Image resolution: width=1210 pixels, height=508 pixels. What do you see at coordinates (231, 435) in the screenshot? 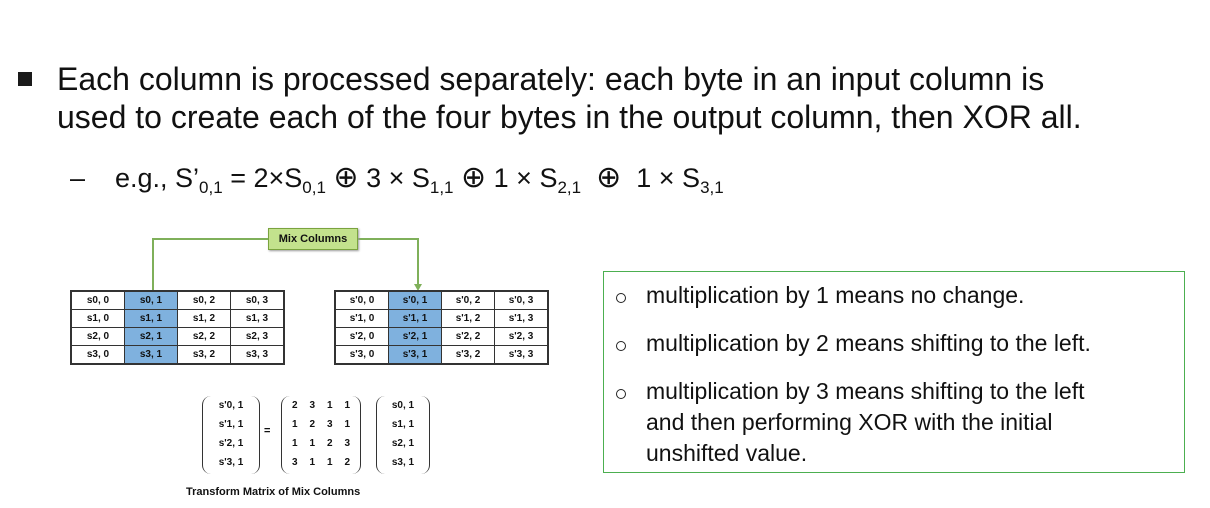
I see `output-column-vector: s'0, 1 s'1, 1 s'2, 1 s'3, 1` at bounding box center [231, 435].